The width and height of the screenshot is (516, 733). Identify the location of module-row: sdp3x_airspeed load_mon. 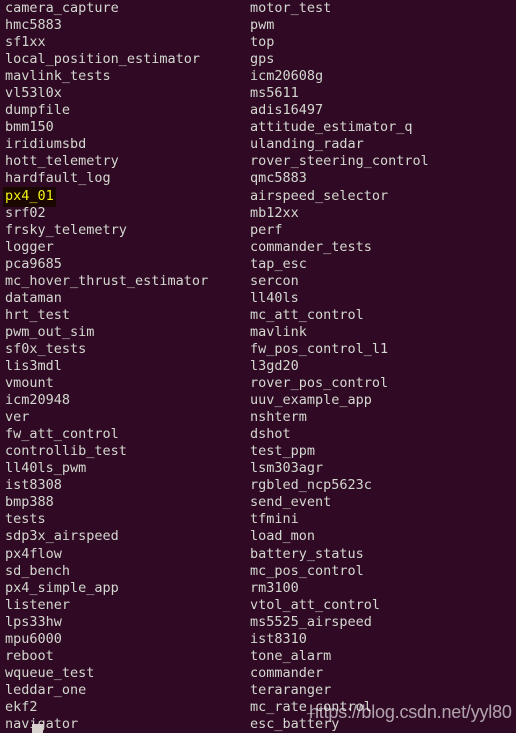
(258, 536).